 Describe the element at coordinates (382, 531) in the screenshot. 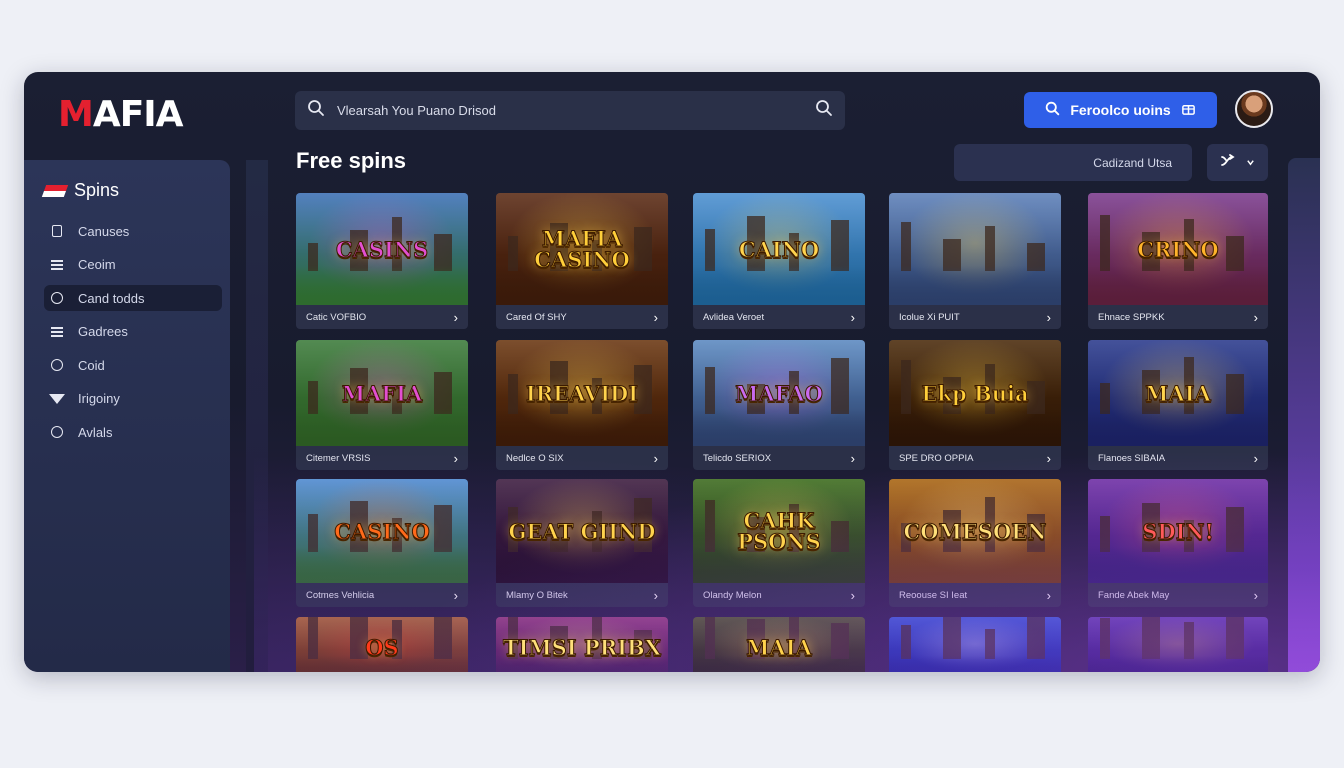

I see `game-thumbnail: CASINO` at that location.